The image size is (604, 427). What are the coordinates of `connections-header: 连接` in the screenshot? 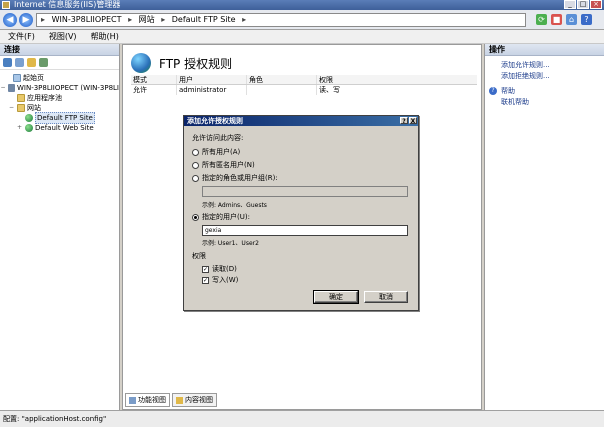 It's located at (59, 50).